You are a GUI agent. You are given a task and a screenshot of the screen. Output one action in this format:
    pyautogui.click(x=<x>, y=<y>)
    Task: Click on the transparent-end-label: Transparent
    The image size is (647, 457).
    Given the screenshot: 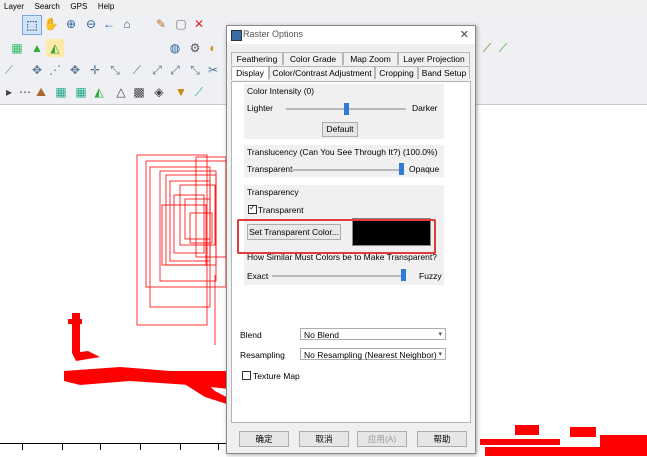 What is the action you would take?
    pyautogui.click(x=270, y=169)
    